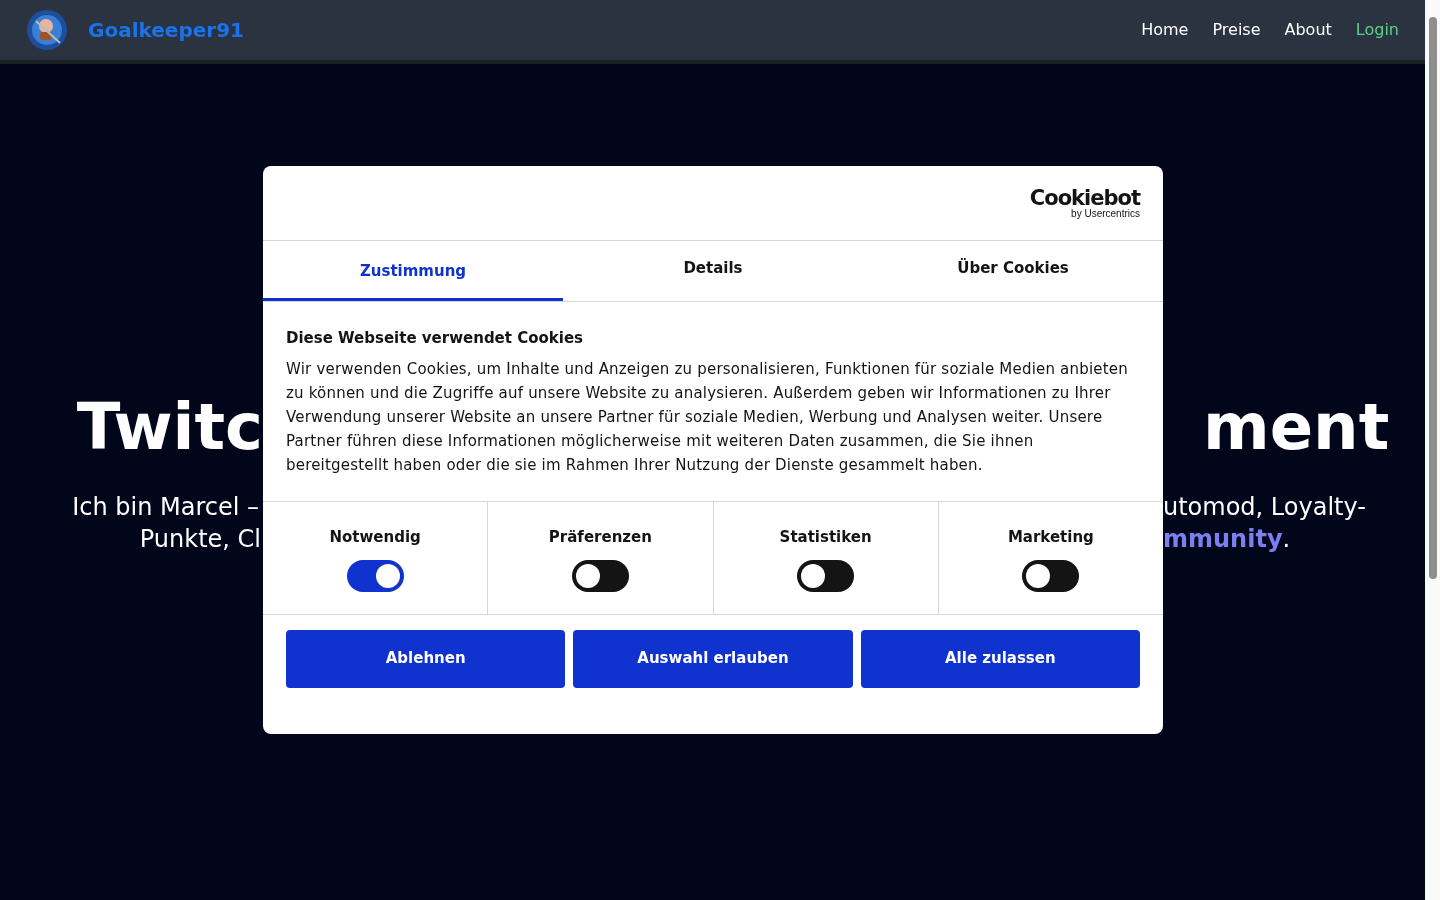  Describe the element at coordinates (1000, 658) in the screenshot. I see `consent-button: Alle zulassen` at that location.